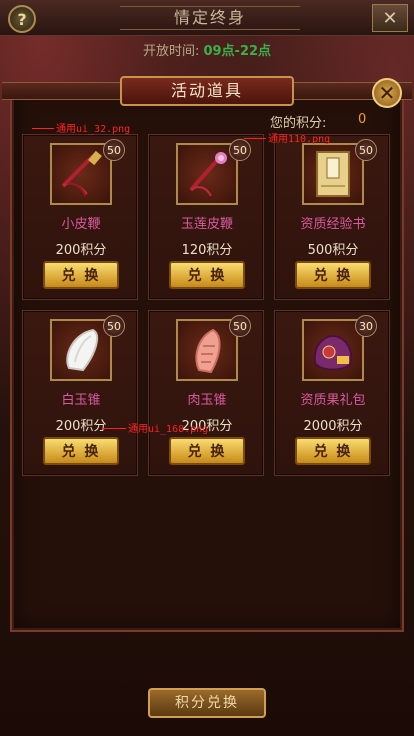 The image size is (414, 736). I want to click on open-time-value: 09点-22点, so click(237, 51).